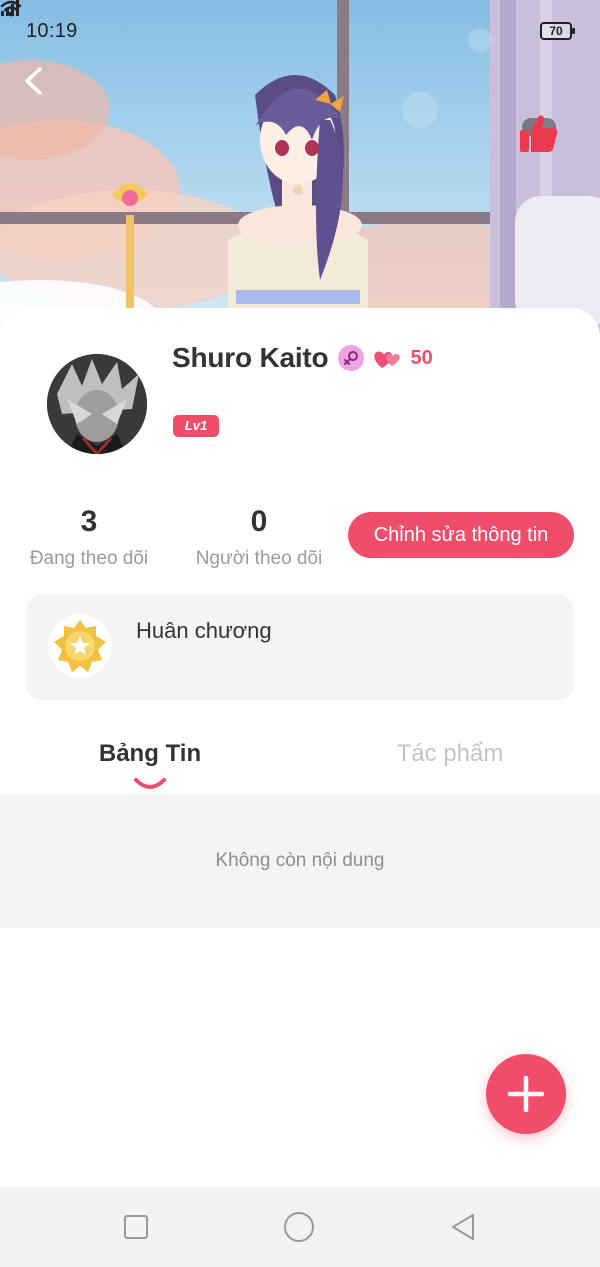 The width and height of the screenshot is (600, 1267). What do you see at coordinates (89, 521) in the screenshot?
I see `following-count: 3` at bounding box center [89, 521].